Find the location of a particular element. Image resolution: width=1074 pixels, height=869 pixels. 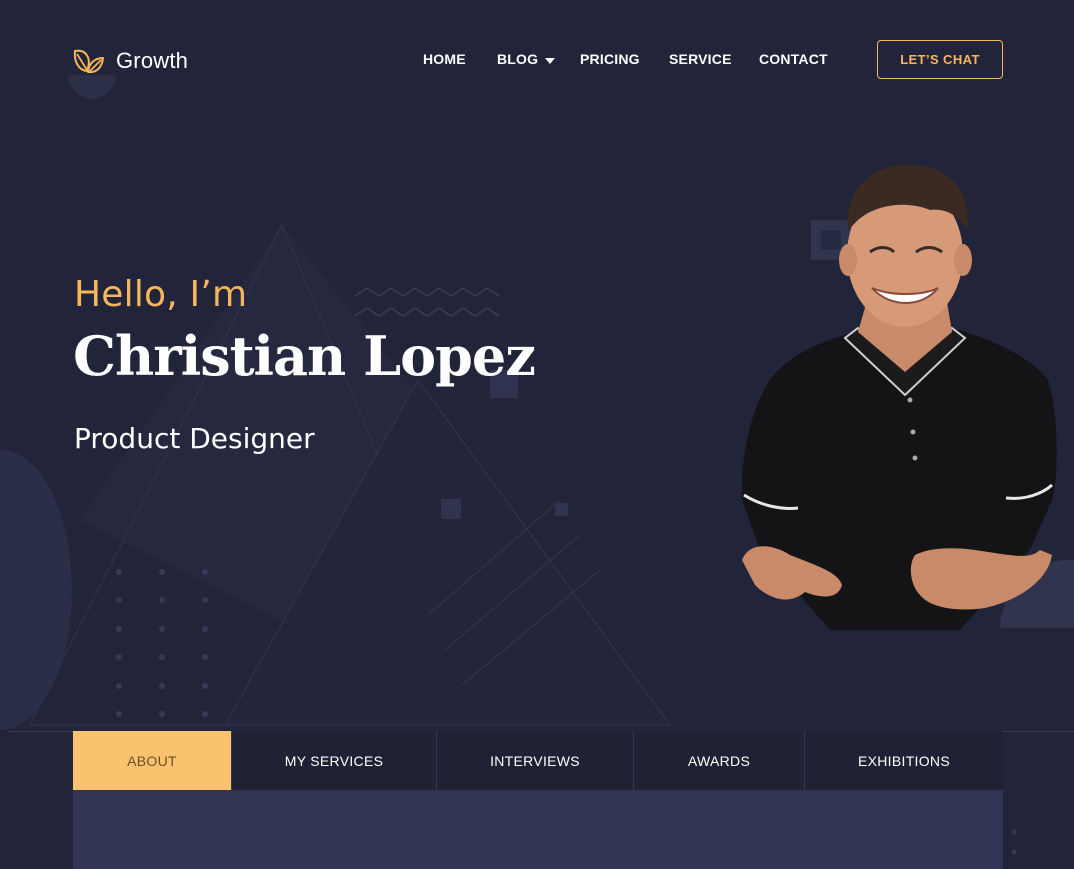

hero-name: Christian Lopez is located at coordinates (304, 356).